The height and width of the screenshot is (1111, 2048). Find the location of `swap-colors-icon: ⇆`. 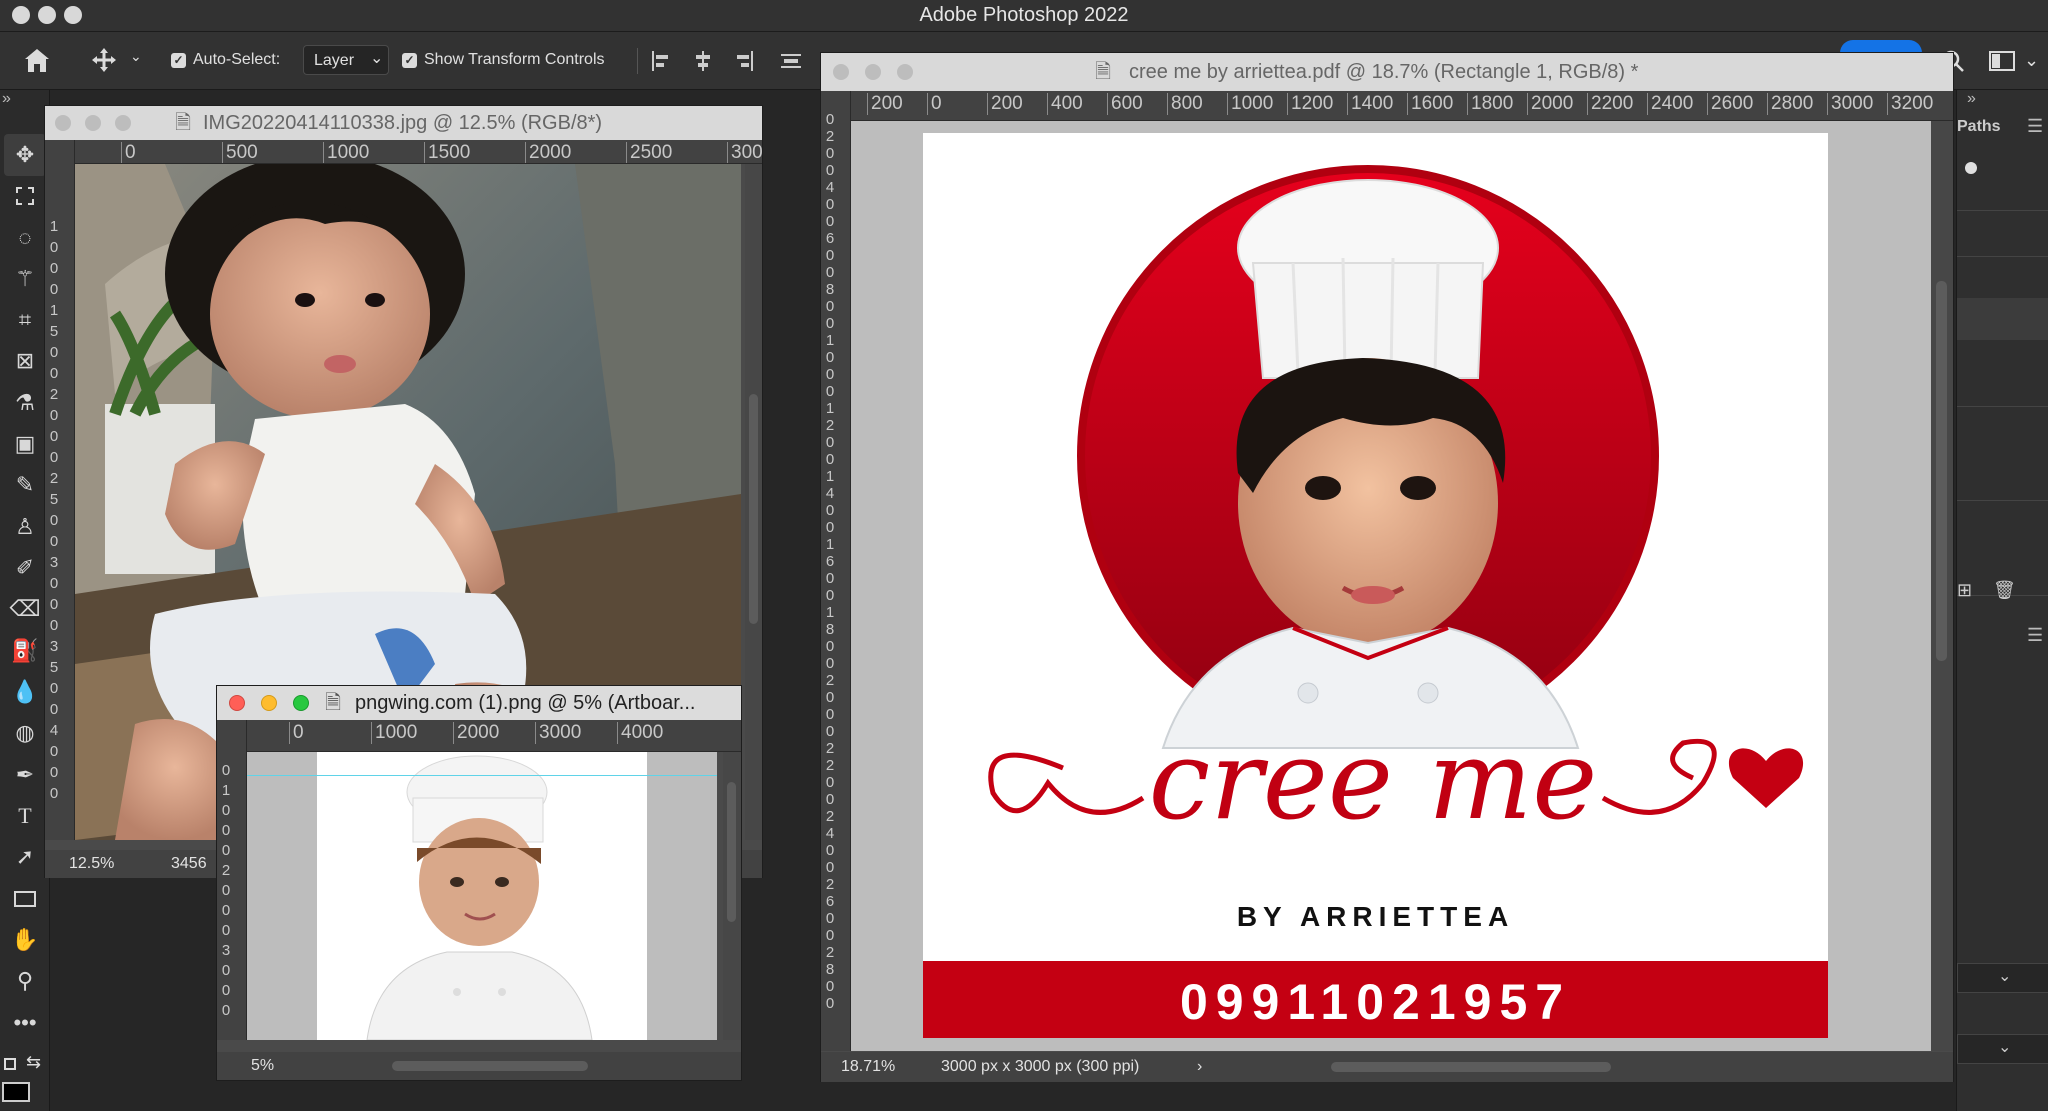

swap-colors-icon: ⇆ is located at coordinates (33, 1062).